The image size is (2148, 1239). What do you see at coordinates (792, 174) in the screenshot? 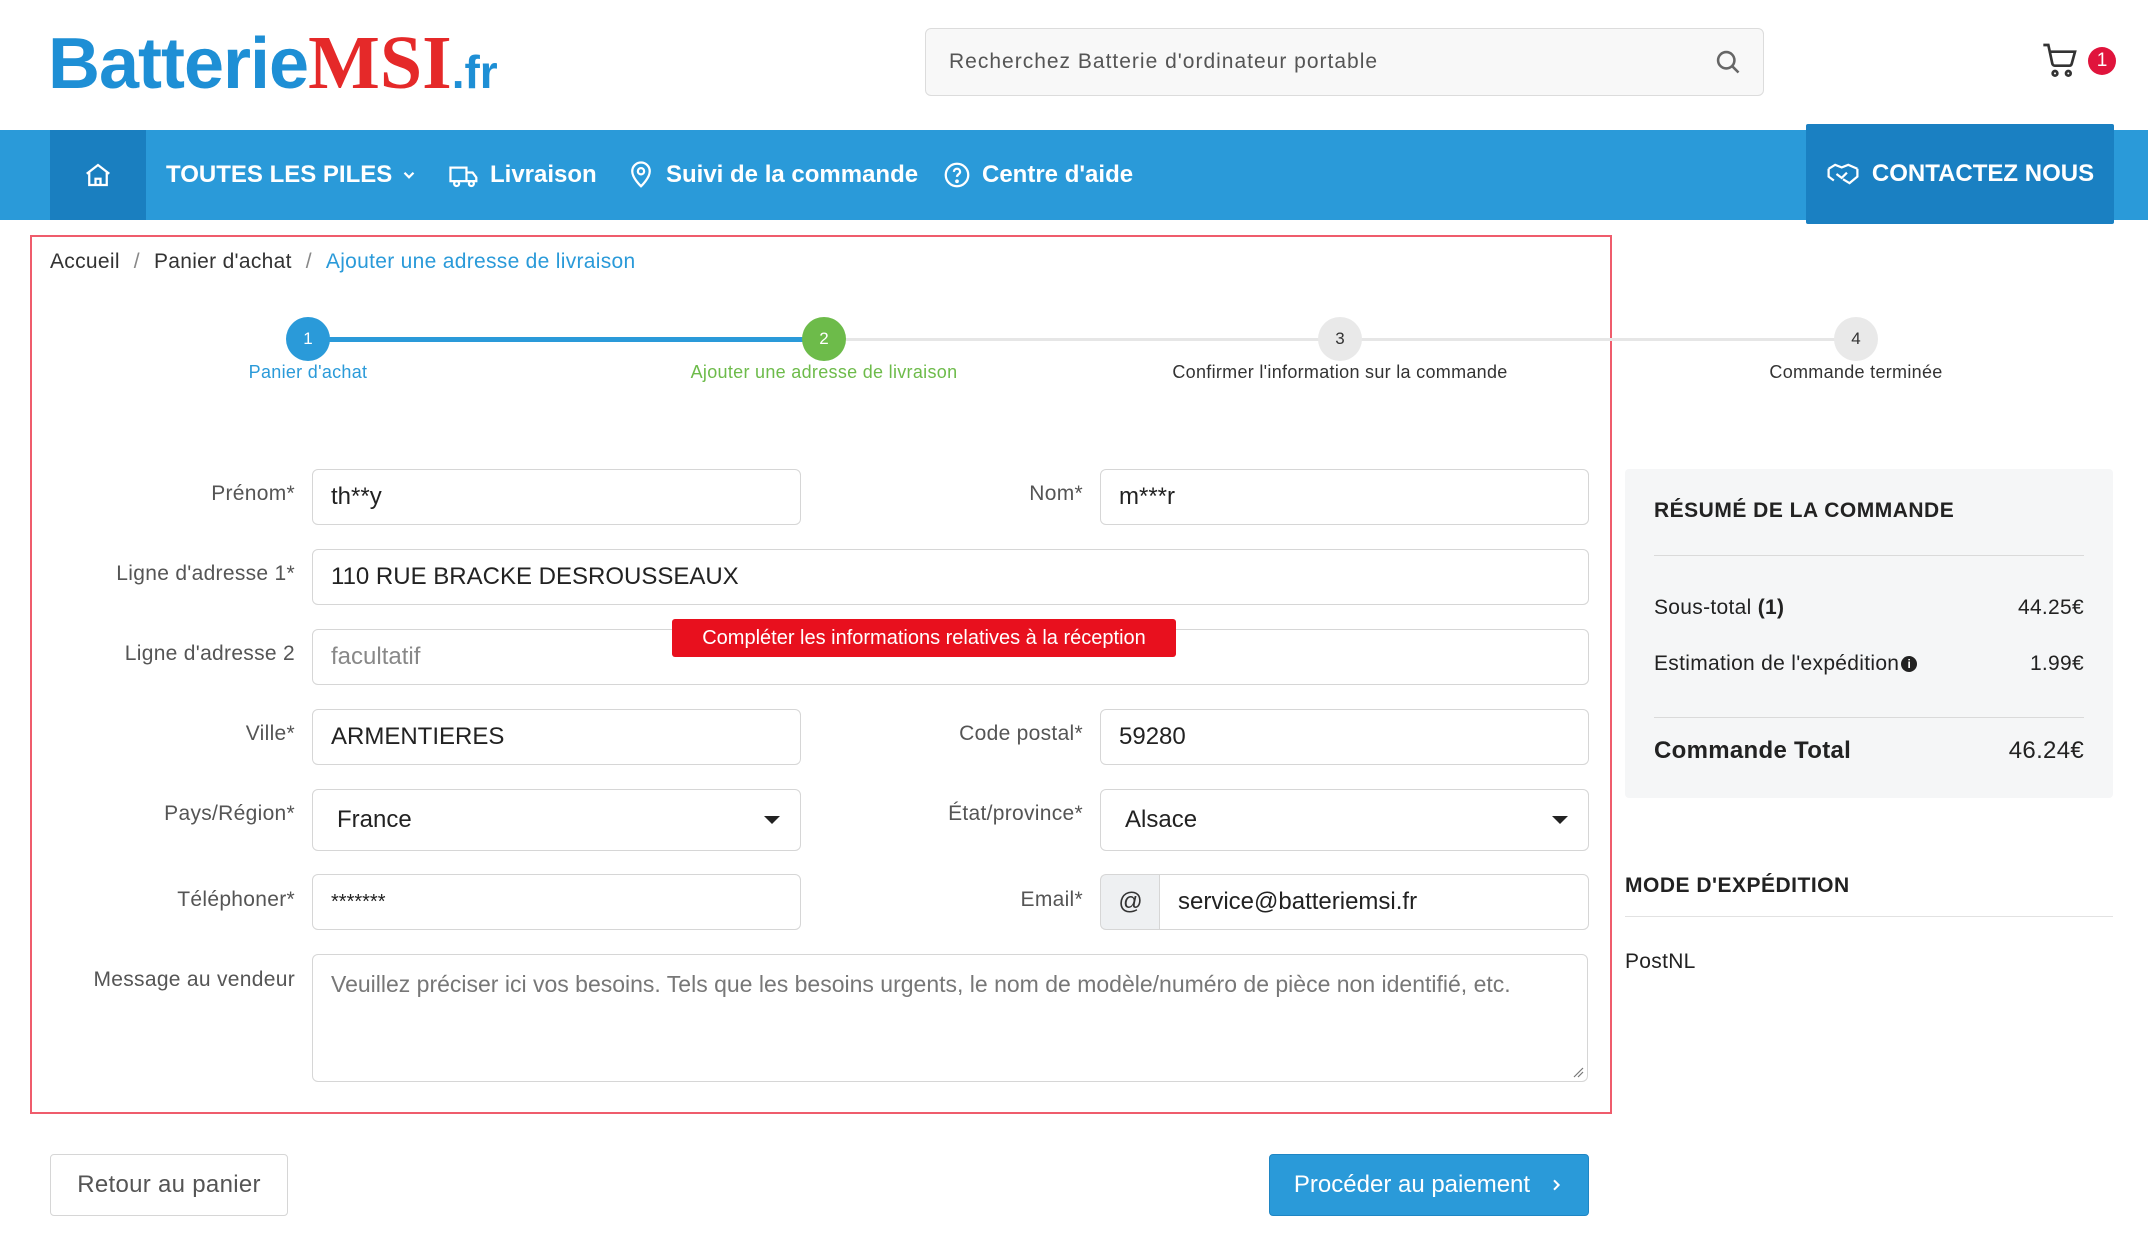
I see `nav-suivi-label: Suivi de la commande` at bounding box center [792, 174].